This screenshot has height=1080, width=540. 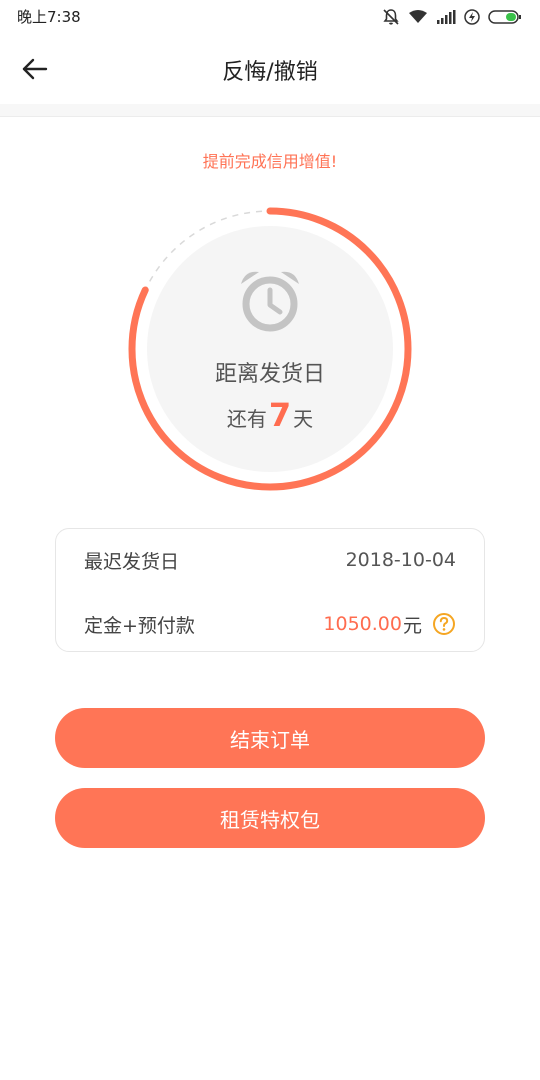 I want to click on status-bar: 晚上7:38, so click(x=270, y=17).